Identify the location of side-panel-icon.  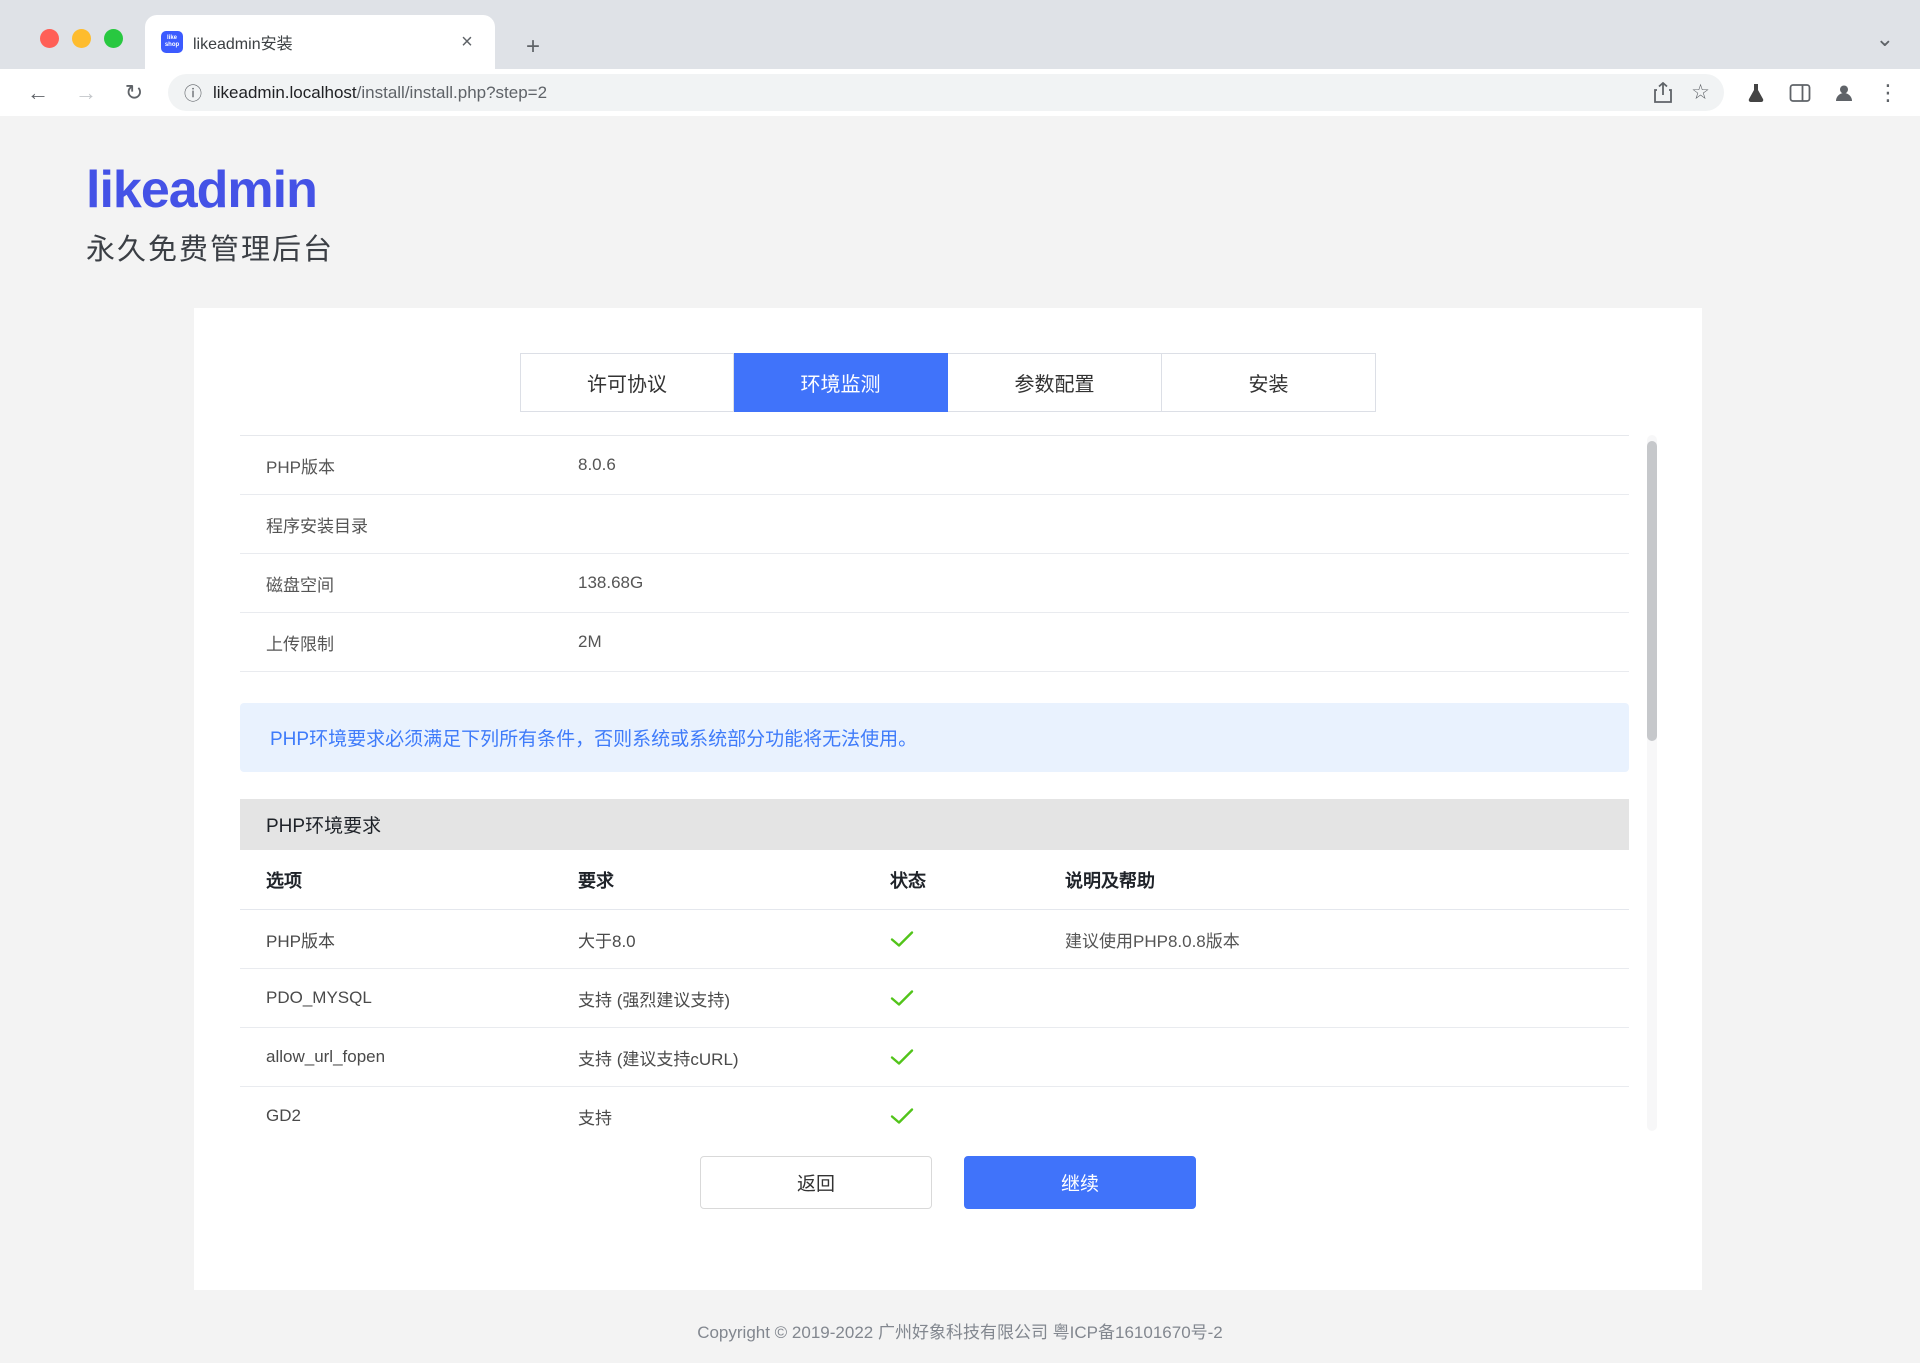
(1800, 93).